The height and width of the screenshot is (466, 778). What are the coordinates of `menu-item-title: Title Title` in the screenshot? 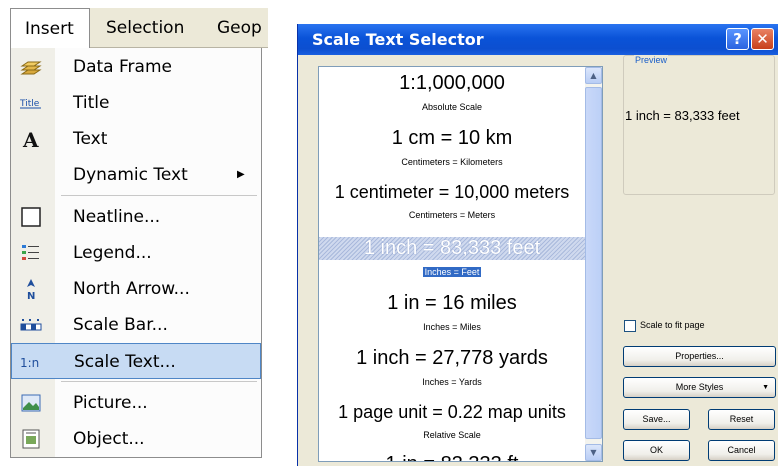 It's located at (136, 103).